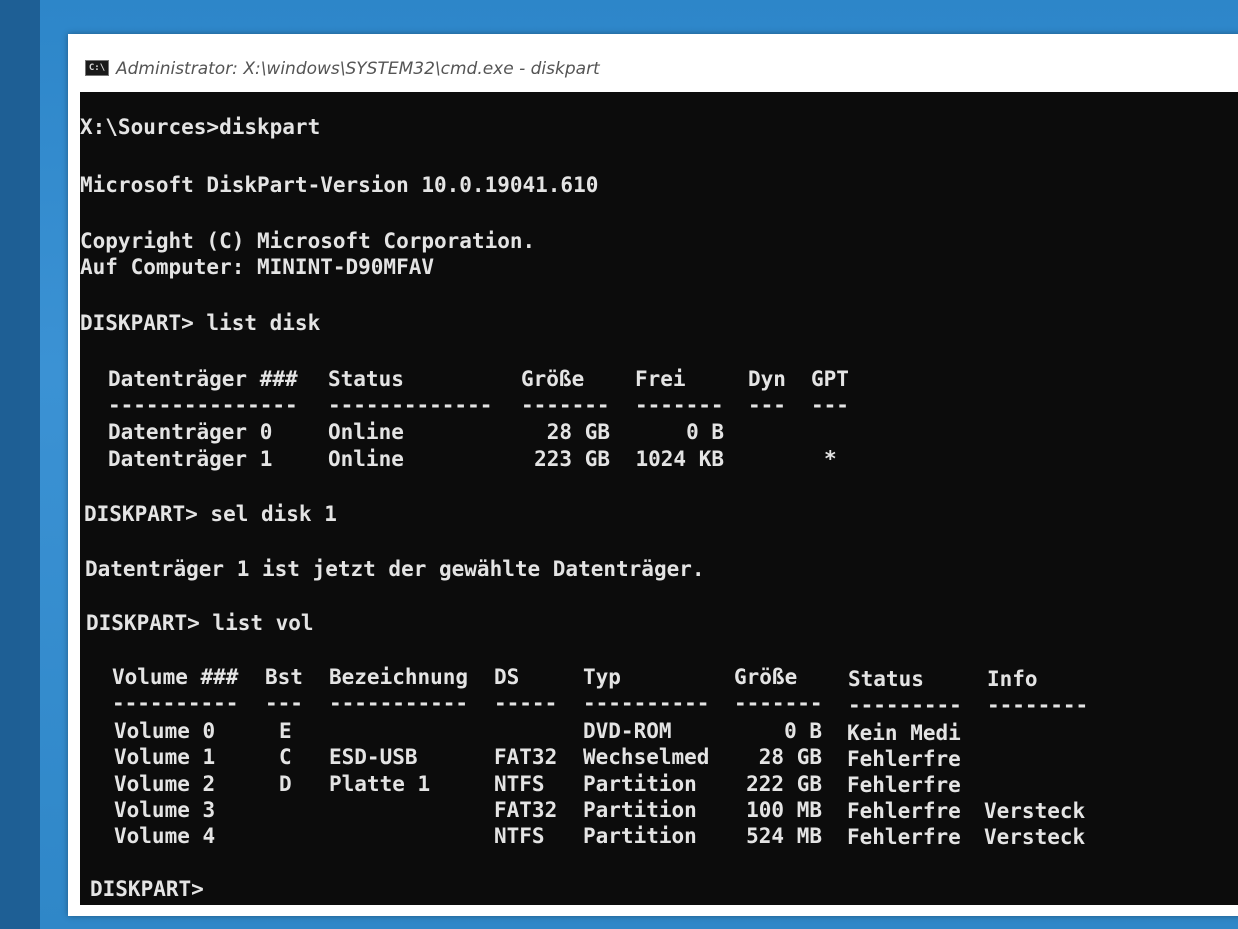 This screenshot has height=929, width=1238. I want to click on vol-size: 524 MB, so click(784, 836).